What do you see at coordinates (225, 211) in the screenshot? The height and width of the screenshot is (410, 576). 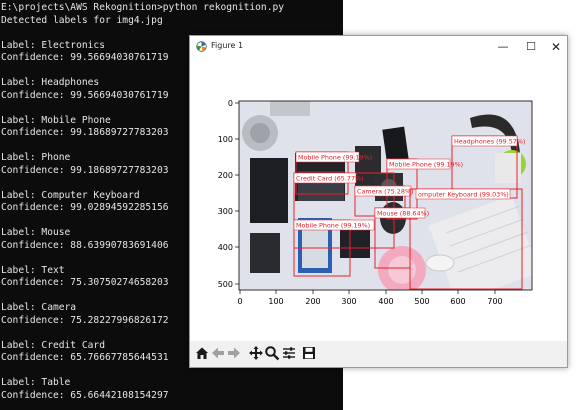 I see `y-tick-label: 300` at bounding box center [225, 211].